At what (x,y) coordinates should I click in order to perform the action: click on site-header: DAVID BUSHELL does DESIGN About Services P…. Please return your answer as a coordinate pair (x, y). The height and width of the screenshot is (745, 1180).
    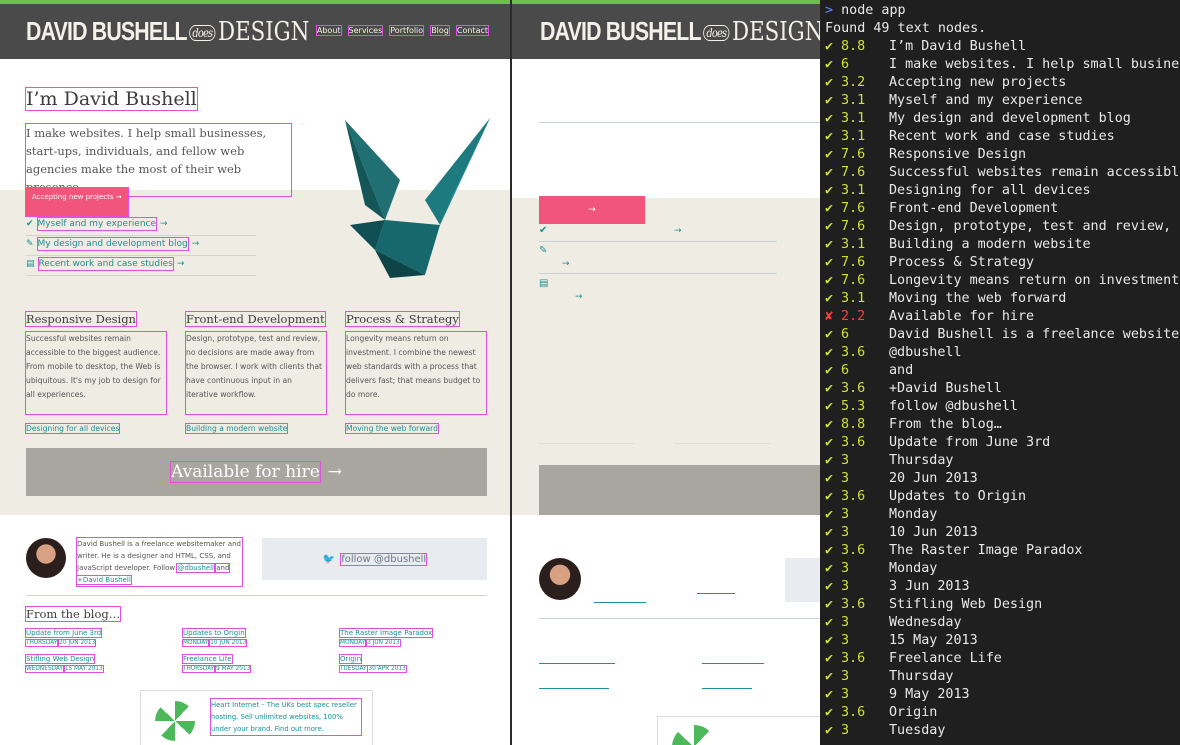
    Looking at the image, I should click on (255, 31).